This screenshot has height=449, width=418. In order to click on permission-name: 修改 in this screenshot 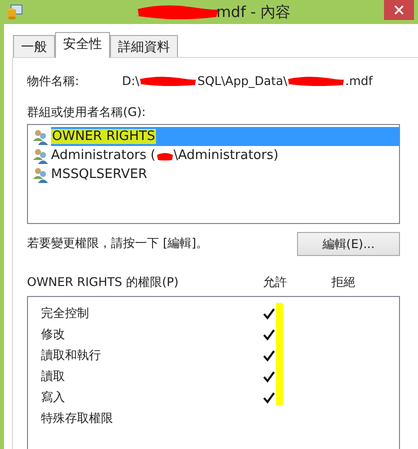, I will do `click(53, 334)`.